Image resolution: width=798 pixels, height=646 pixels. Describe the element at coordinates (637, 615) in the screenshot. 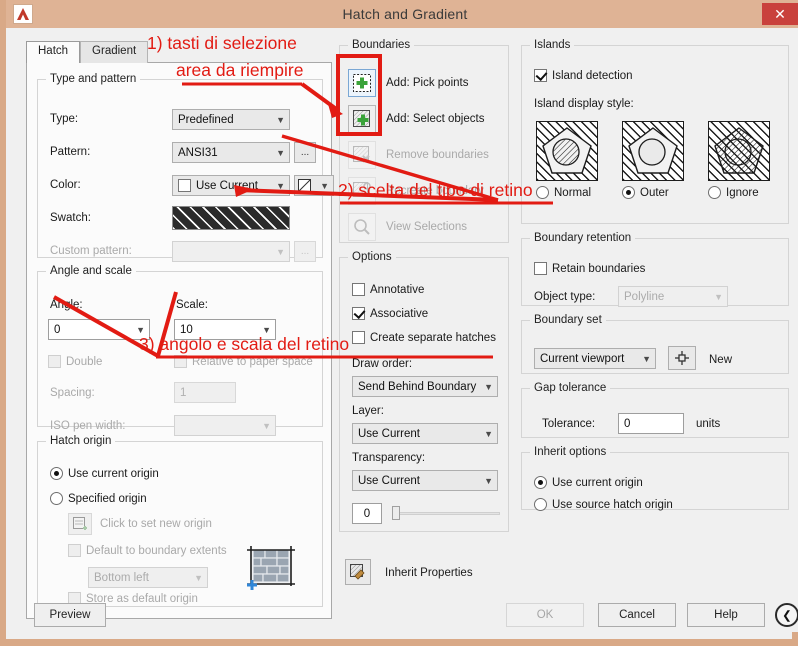

I see `cancel-button: Cancel` at that location.